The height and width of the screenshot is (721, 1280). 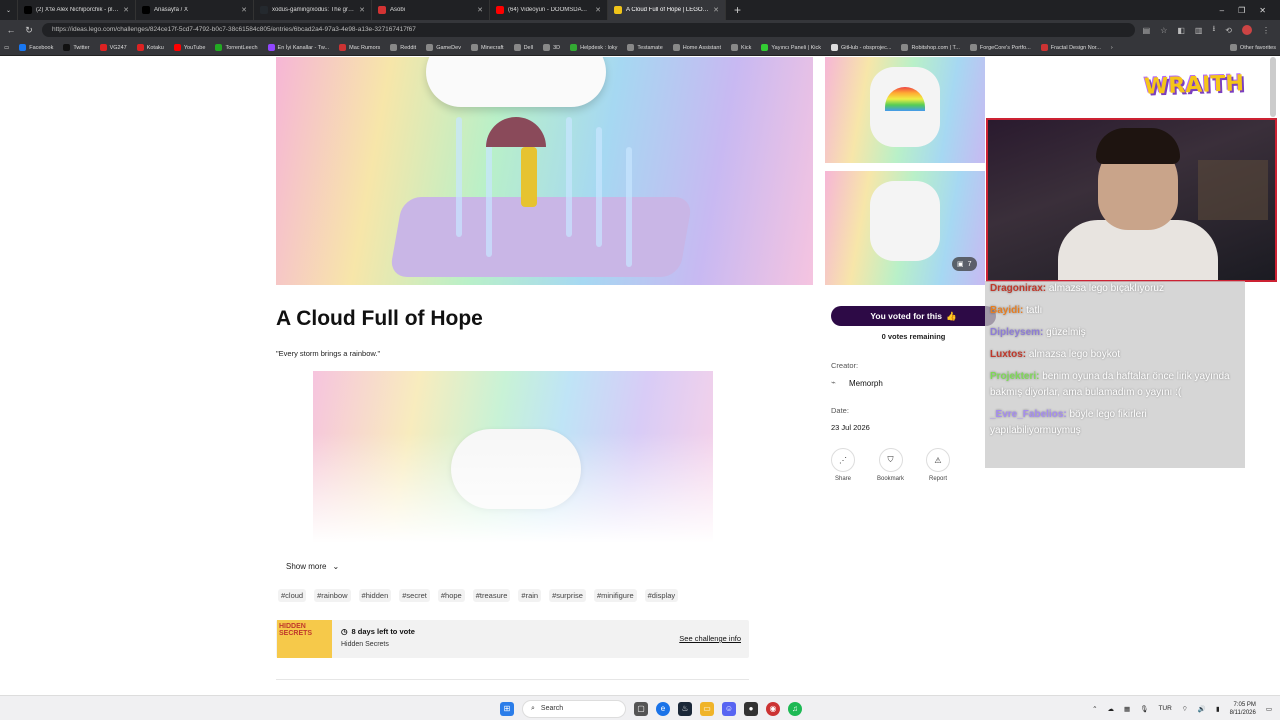 I want to click on tag: #treasure, so click(x=491, y=595).